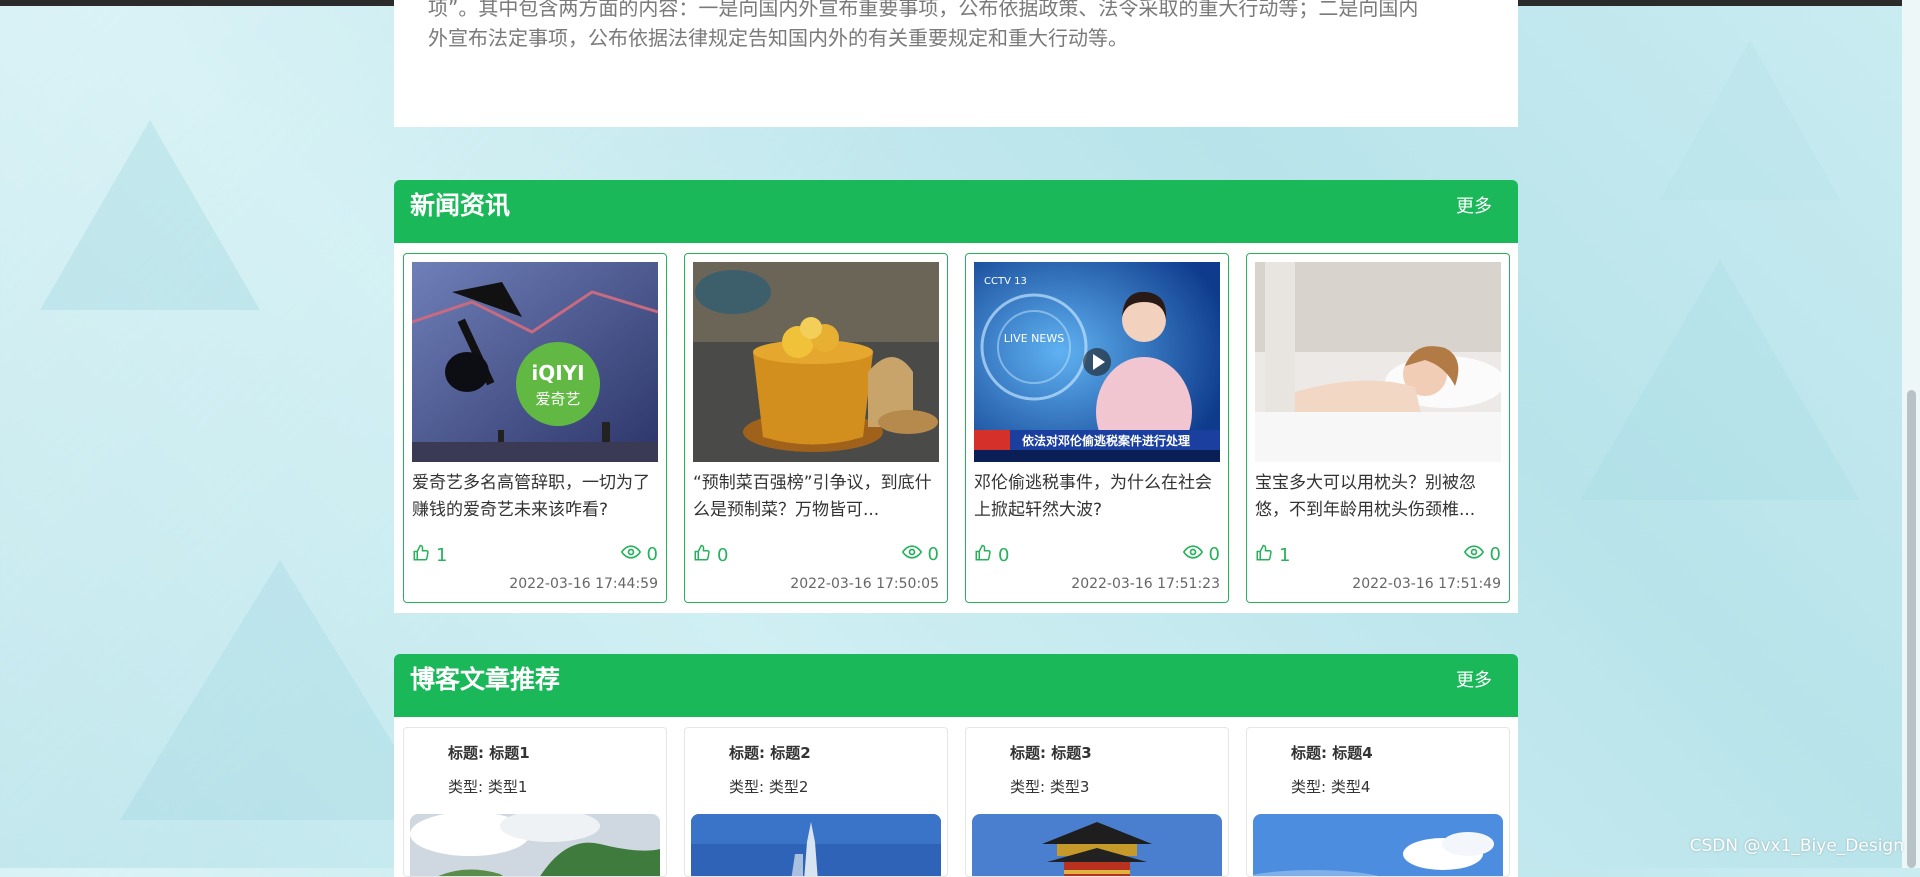 The height and width of the screenshot is (877, 1920). I want to click on scrollbar-thumb, so click(1911, 629).